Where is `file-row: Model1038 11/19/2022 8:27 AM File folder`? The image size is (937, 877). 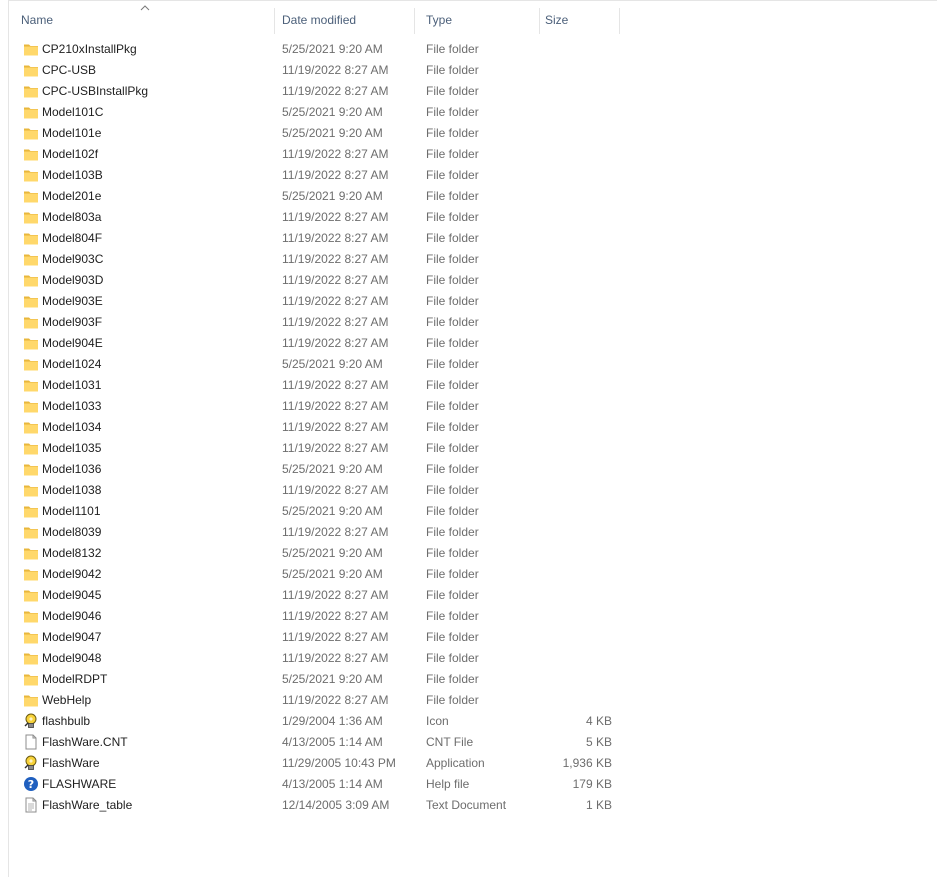 file-row: Model1038 11/19/2022 8:27 AM File folder is located at coordinates (319, 490).